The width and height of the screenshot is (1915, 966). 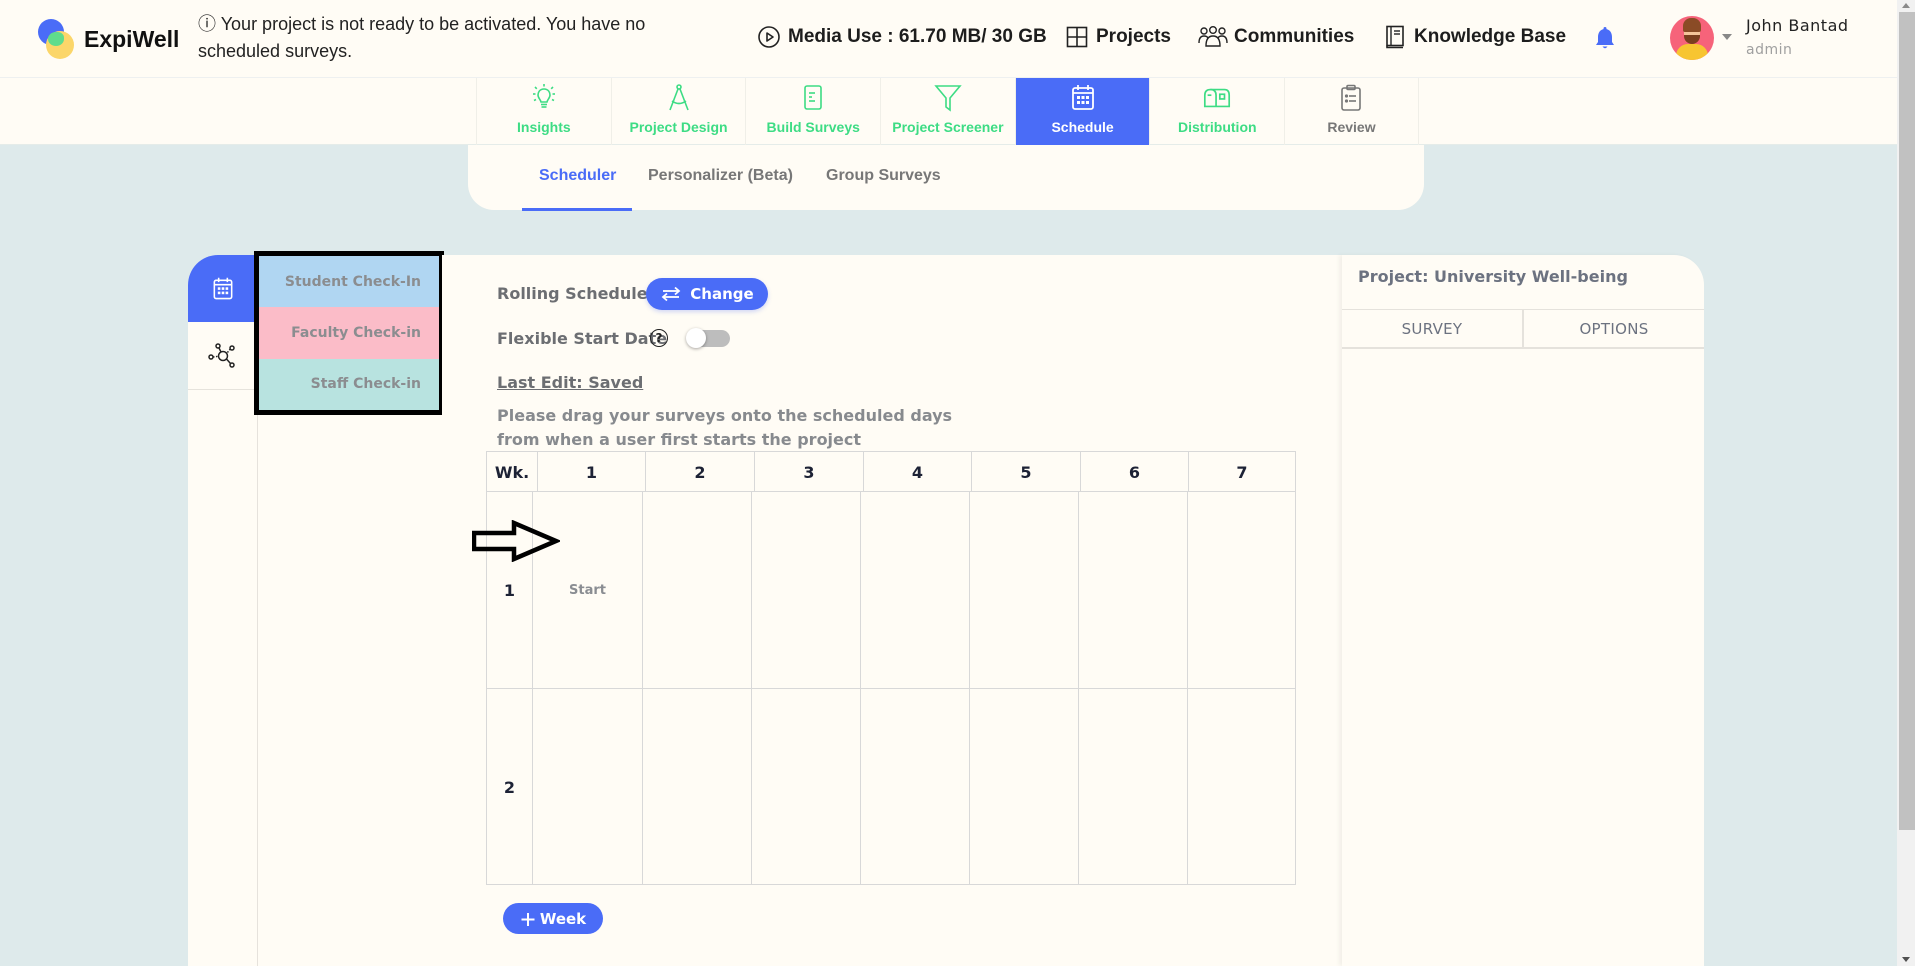 I want to click on week-row: 1 Start, so click(x=891, y=590).